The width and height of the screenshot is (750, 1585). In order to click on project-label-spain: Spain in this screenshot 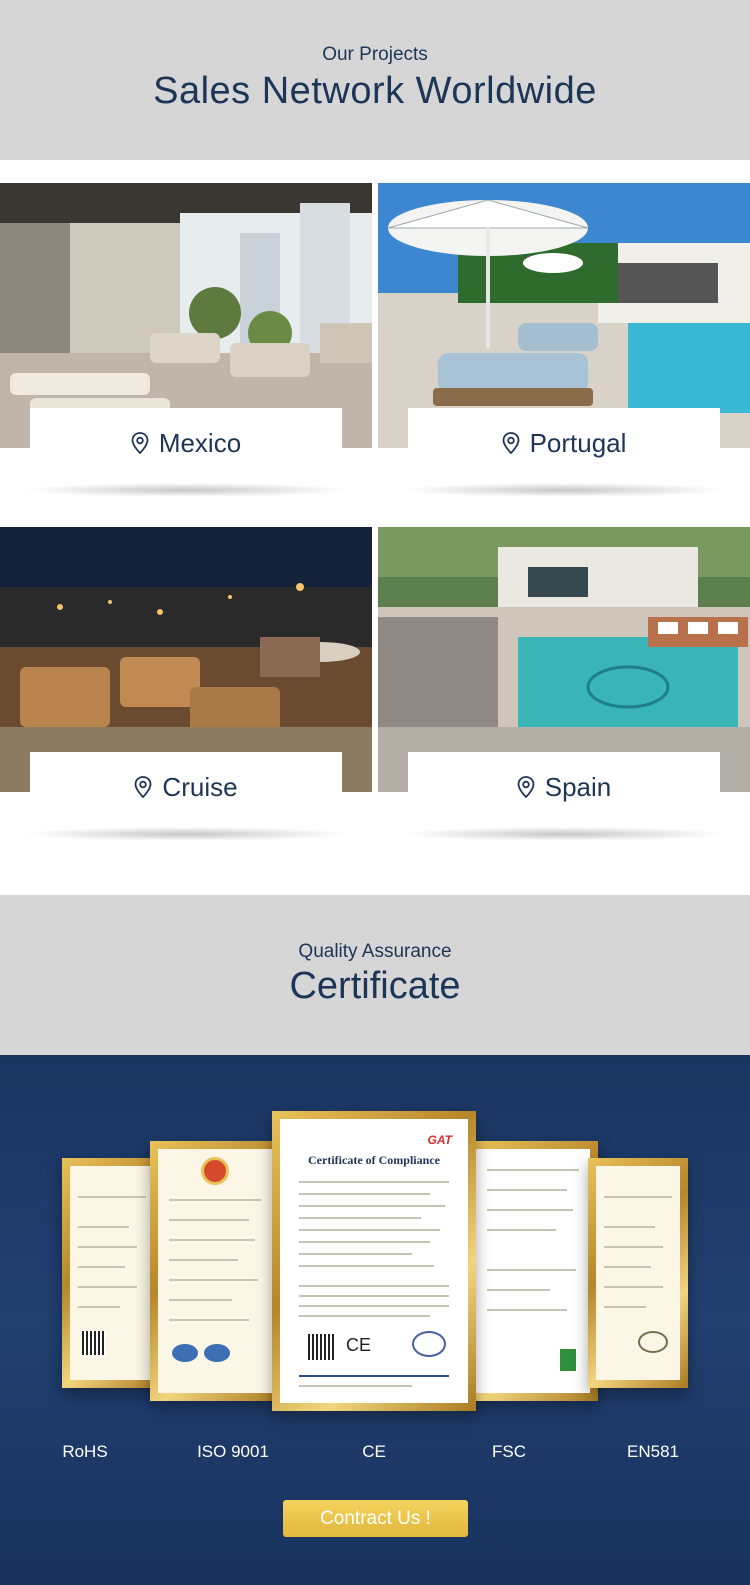, I will do `click(564, 787)`.